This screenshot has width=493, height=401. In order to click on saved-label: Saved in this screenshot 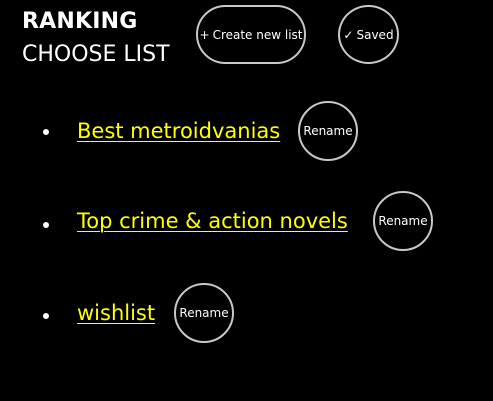, I will do `click(375, 34)`.